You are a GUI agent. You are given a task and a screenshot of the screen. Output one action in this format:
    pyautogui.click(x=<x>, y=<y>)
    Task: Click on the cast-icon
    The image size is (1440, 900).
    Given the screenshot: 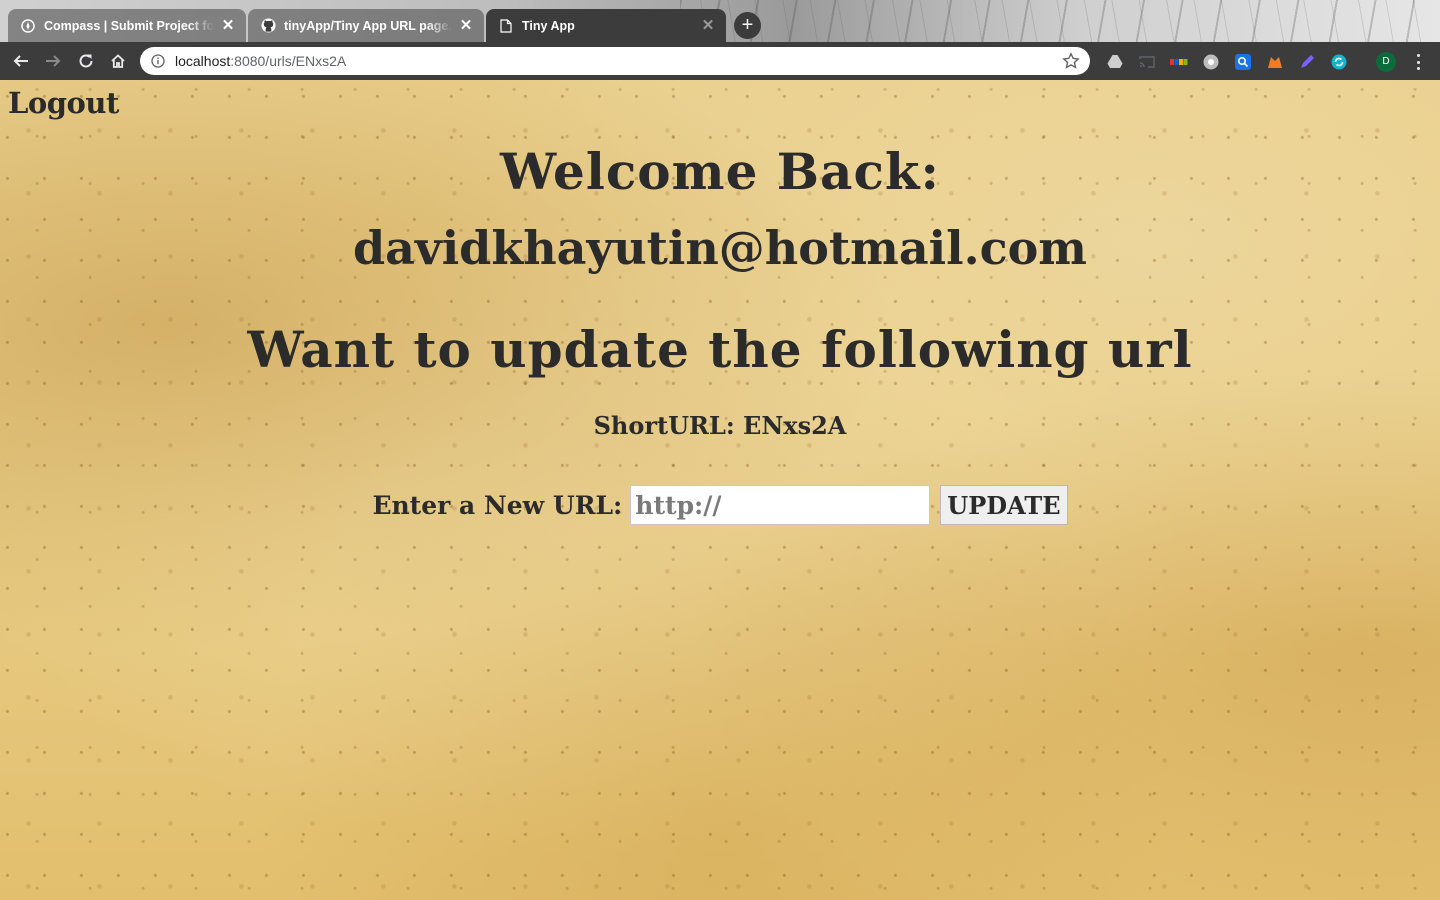 What is the action you would take?
    pyautogui.click(x=1147, y=62)
    